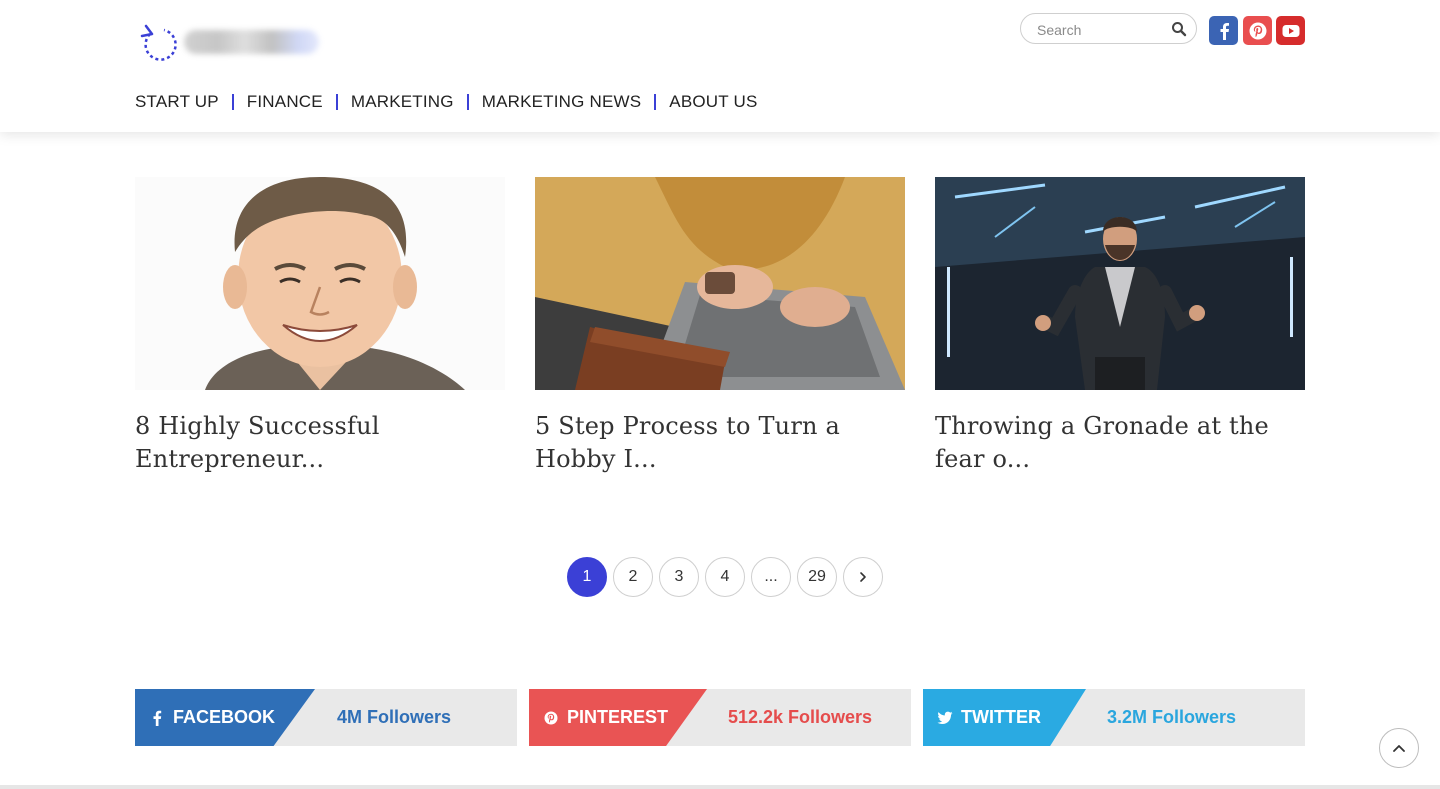  I want to click on youtube-icon, so click(1290, 30).